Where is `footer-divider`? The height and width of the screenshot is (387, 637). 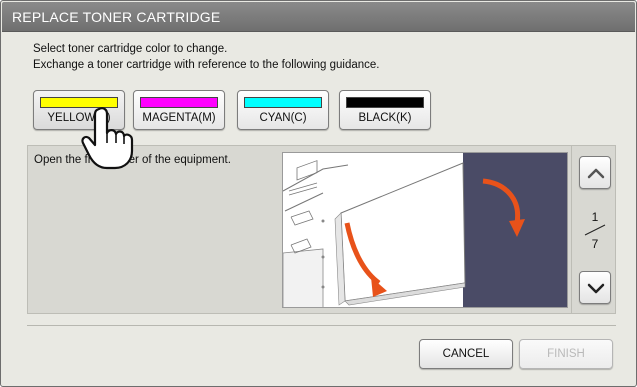 footer-divider is located at coordinates (321, 325).